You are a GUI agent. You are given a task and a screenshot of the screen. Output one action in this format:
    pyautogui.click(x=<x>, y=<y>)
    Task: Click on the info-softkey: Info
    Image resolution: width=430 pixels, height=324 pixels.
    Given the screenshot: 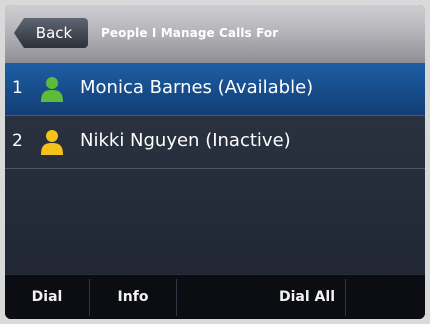 What is the action you would take?
    pyautogui.click(x=133, y=297)
    